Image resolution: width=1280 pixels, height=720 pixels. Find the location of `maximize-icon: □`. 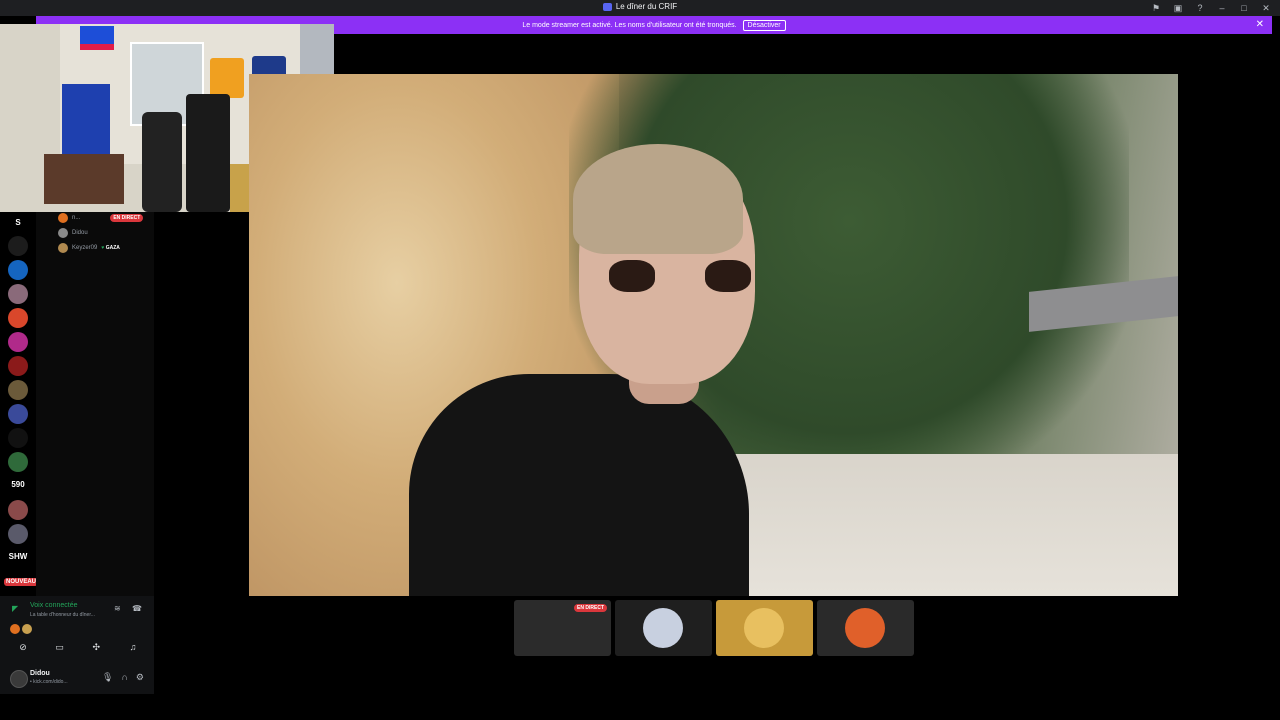

maximize-icon: □ is located at coordinates (1244, 8).